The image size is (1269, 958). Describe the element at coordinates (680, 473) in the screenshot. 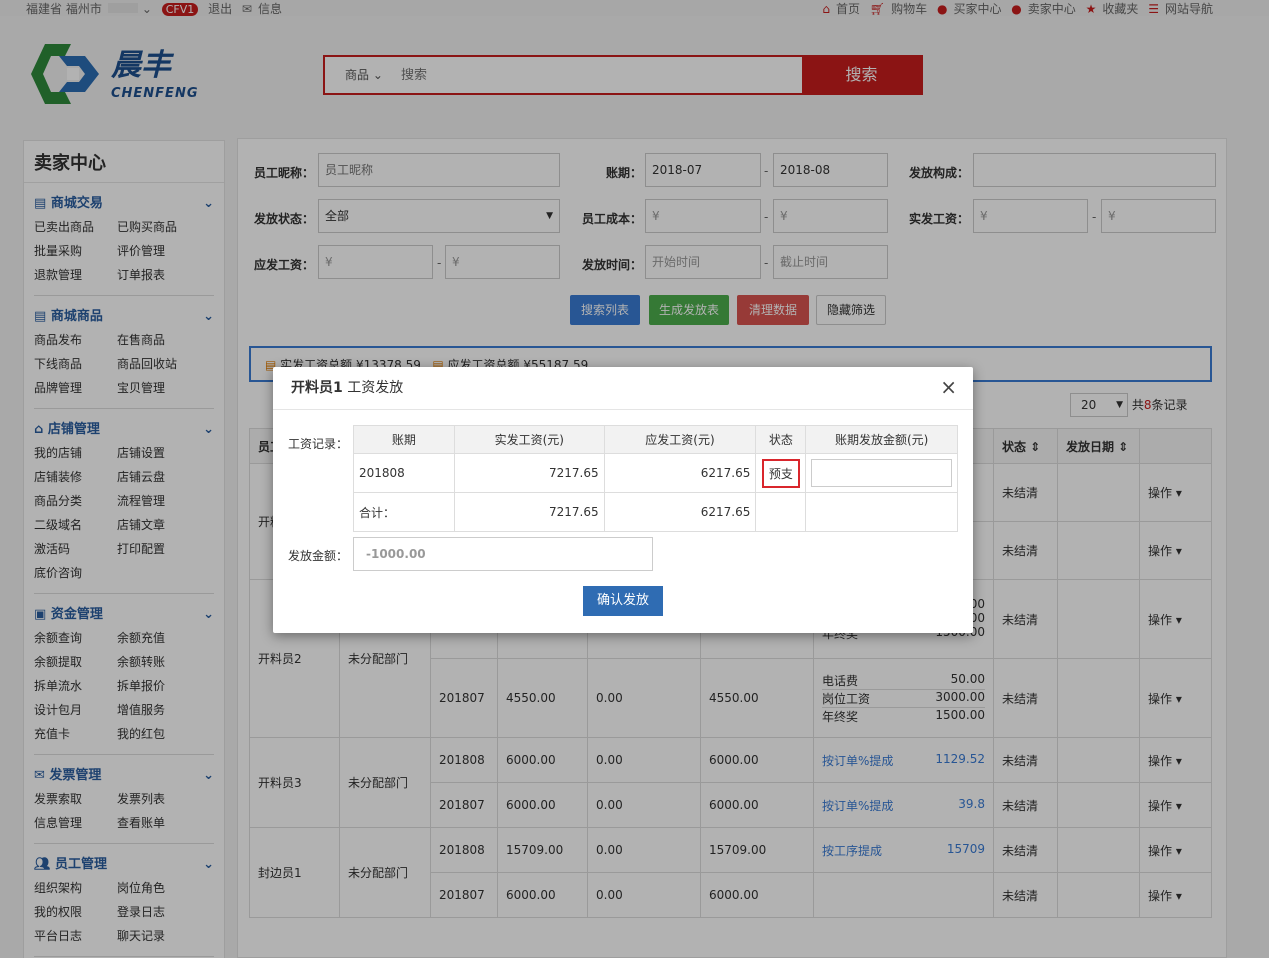

I see `due-cell: 6217.65` at that location.